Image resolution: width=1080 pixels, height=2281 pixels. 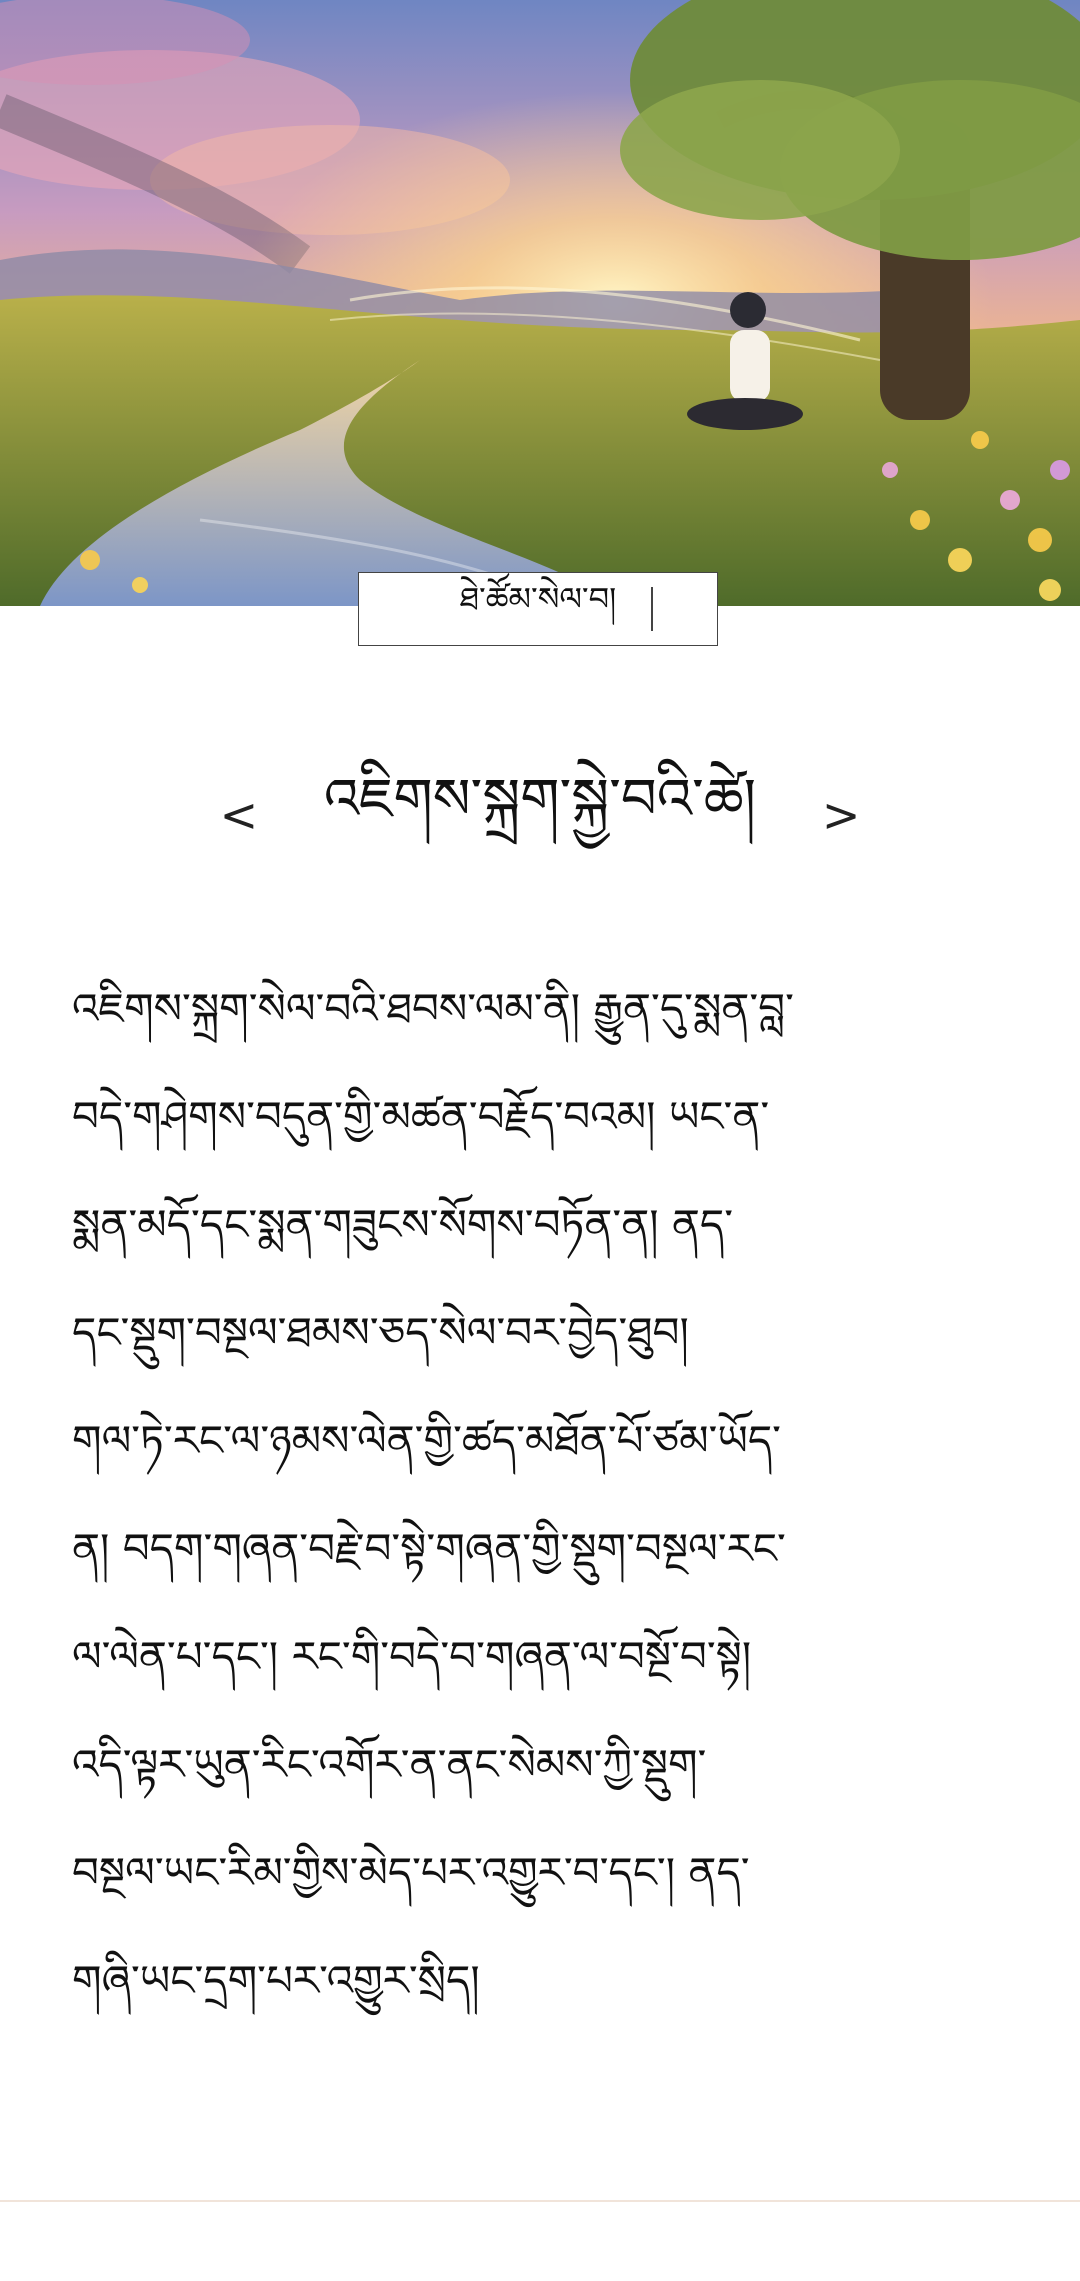 I want to click on title-navigation: < འཇིགས་སྐྲག་སྐྱེ་བའི་ཚེ། >, so click(x=540, y=815).